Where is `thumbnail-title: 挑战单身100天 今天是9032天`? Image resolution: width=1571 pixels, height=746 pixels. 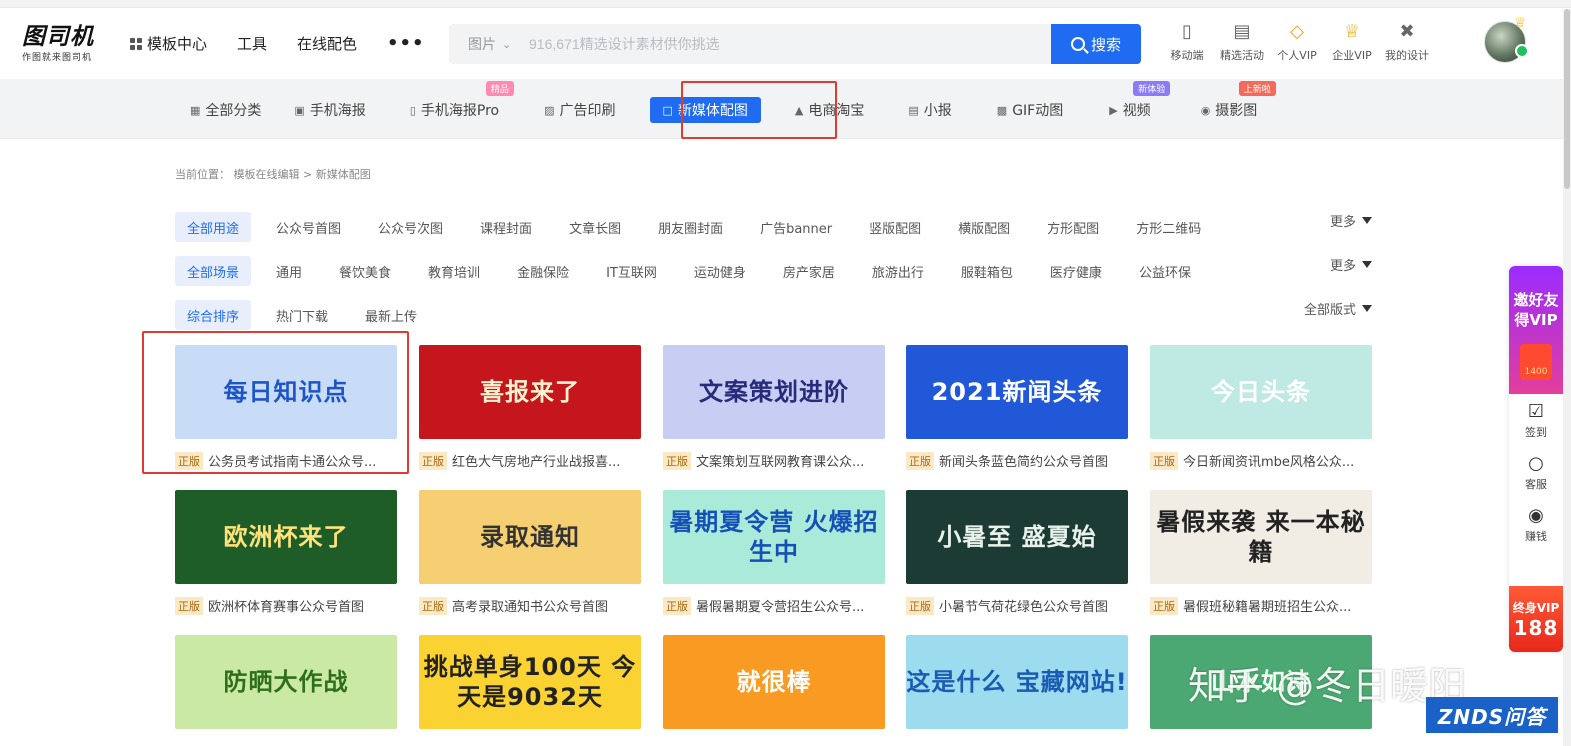
thumbnail-title: 挑战单身100天 今天是9032天 is located at coordinates (530, 682).